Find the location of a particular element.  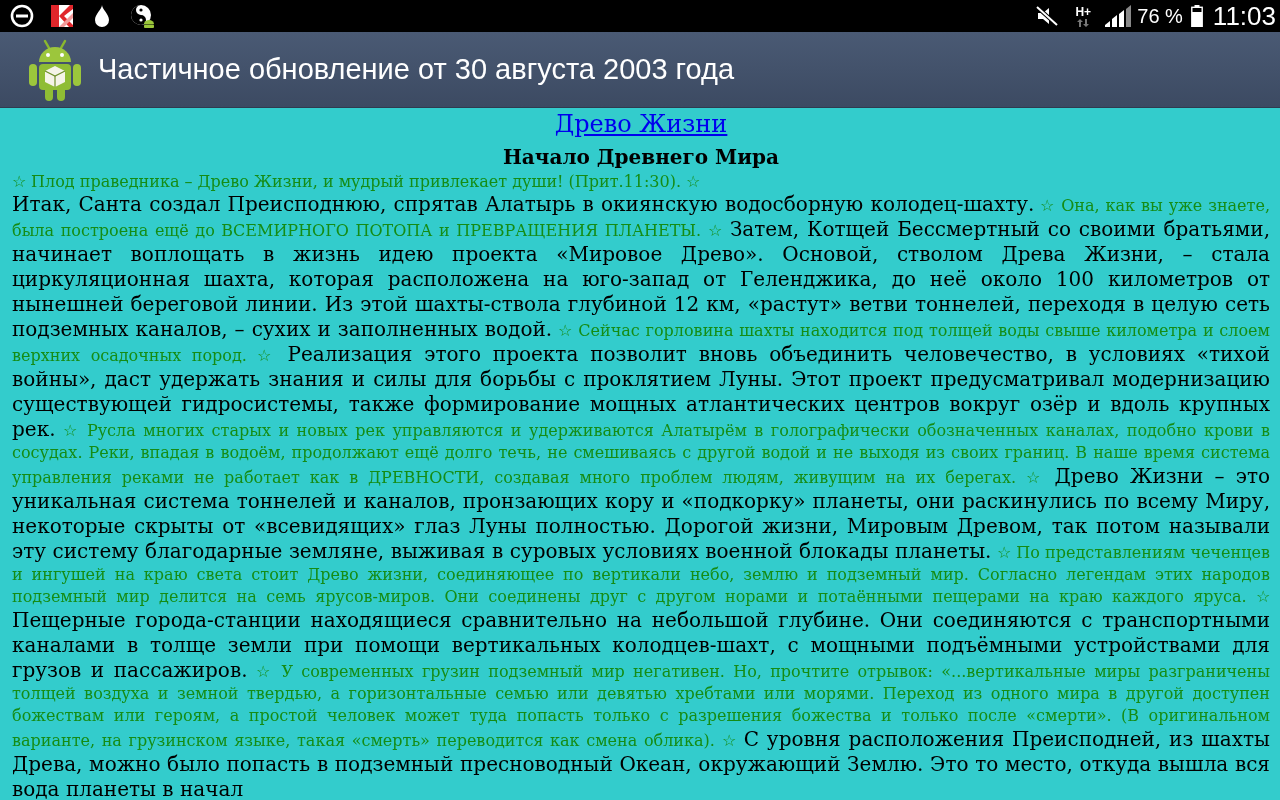

robot-box-icon is located at coordinates (55, 69).